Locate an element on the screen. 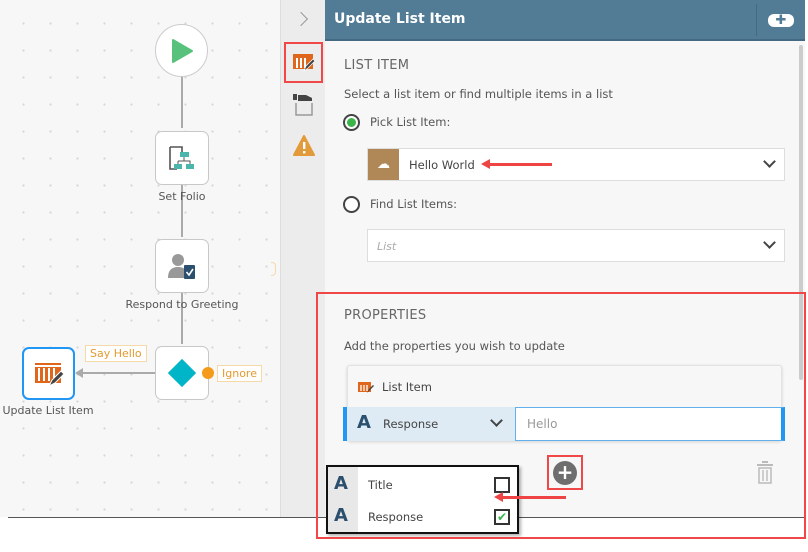 This screenshot has width=808, height=552. outcome-port is located at coordinates (208, 373).